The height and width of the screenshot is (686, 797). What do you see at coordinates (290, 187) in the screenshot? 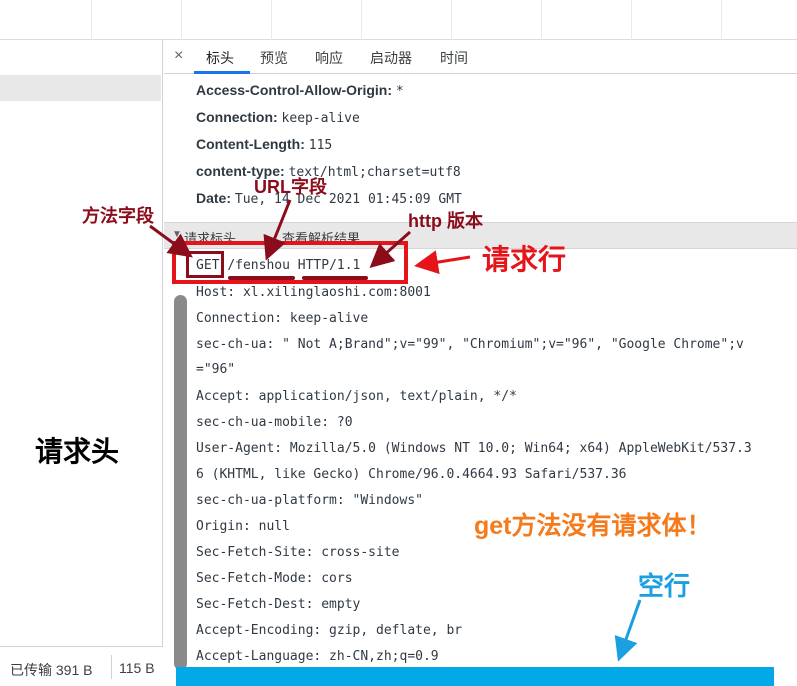
I see `url-field-label: URL字段` at bounding box center [290, 187].